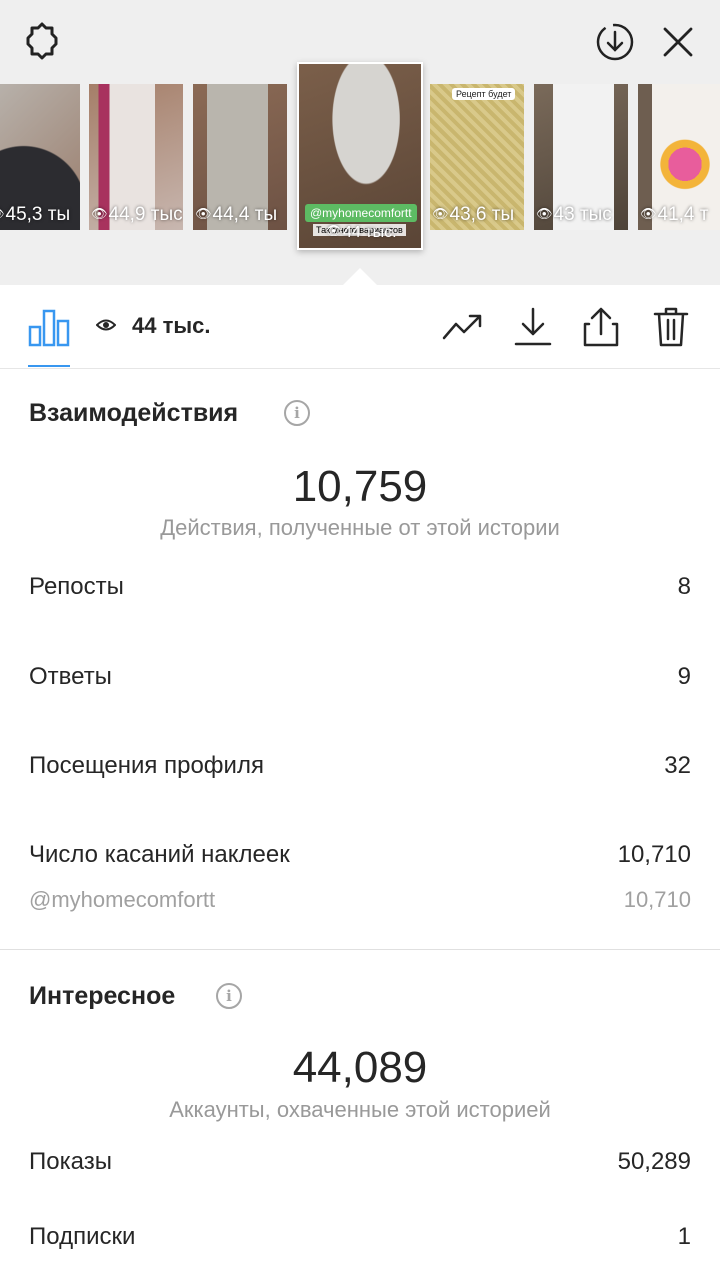 The image size is (720, 1280). Describe the element at coordinates (360, 1109) in the screenshot. I see `discovery-total-label: Аккаунты, охваченные этой историей` at that location.